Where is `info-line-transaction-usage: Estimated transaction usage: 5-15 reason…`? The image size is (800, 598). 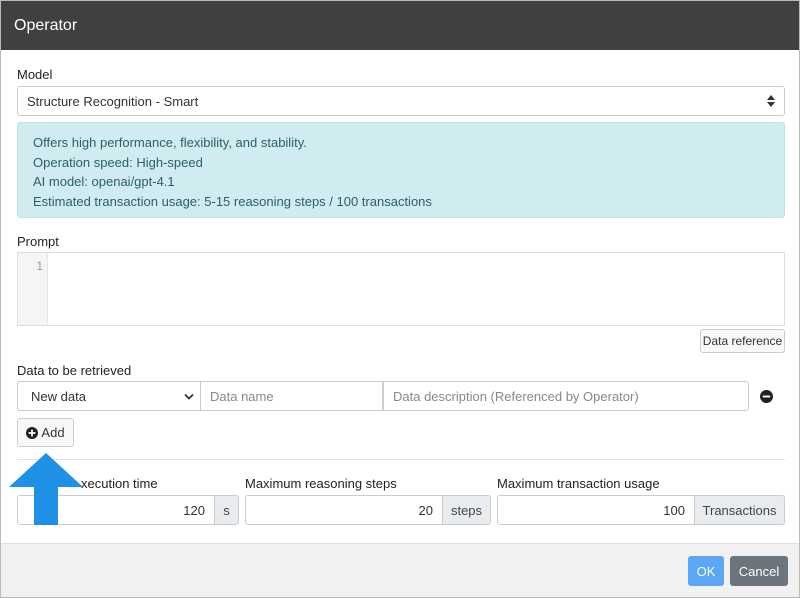
info-line-transaction-usage: Estimated transaction usage: 5-15 reason… is located at coordinates (232, 201).